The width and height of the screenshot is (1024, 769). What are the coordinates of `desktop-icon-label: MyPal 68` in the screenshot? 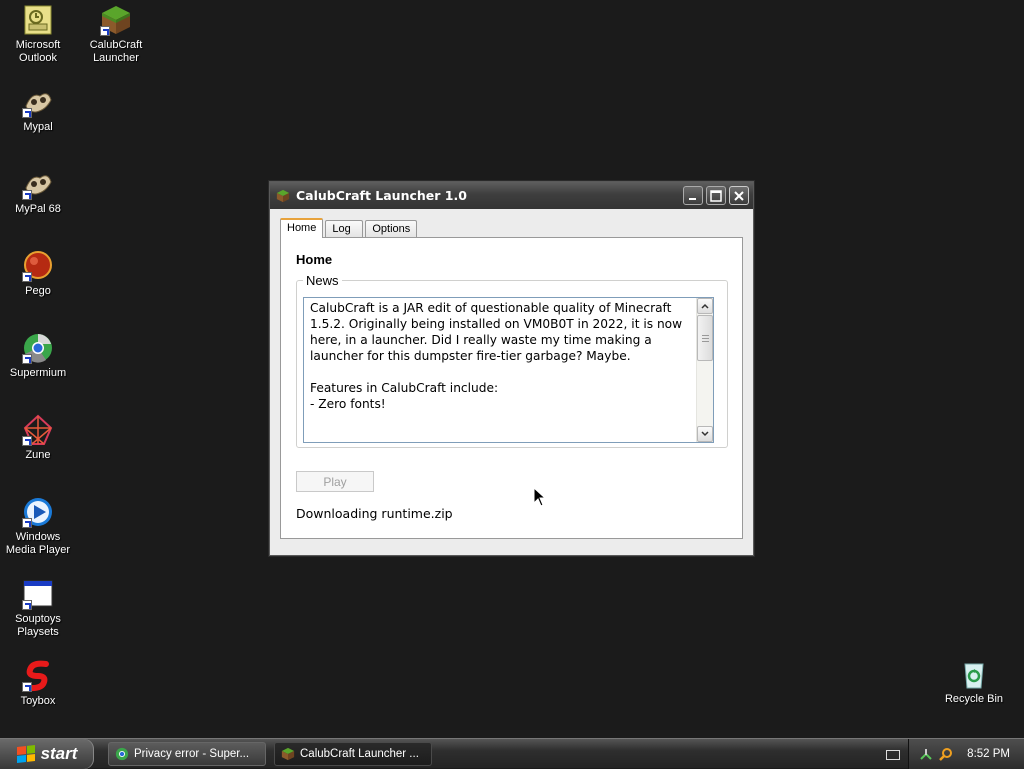 It's located at (38, 209).